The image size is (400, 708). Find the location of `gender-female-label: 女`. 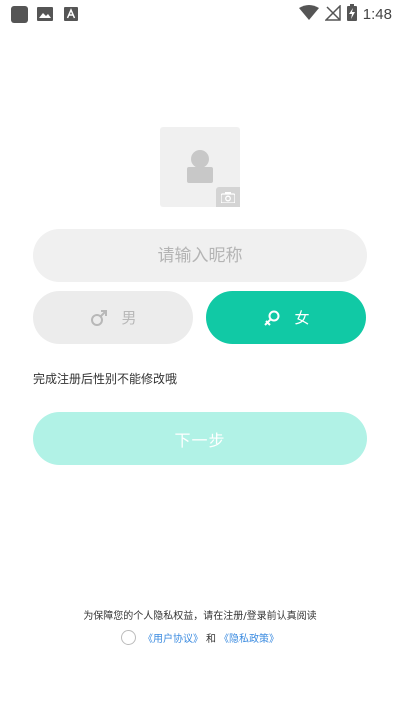

gender-female-label: 女 is located at coordinates (302, 318).